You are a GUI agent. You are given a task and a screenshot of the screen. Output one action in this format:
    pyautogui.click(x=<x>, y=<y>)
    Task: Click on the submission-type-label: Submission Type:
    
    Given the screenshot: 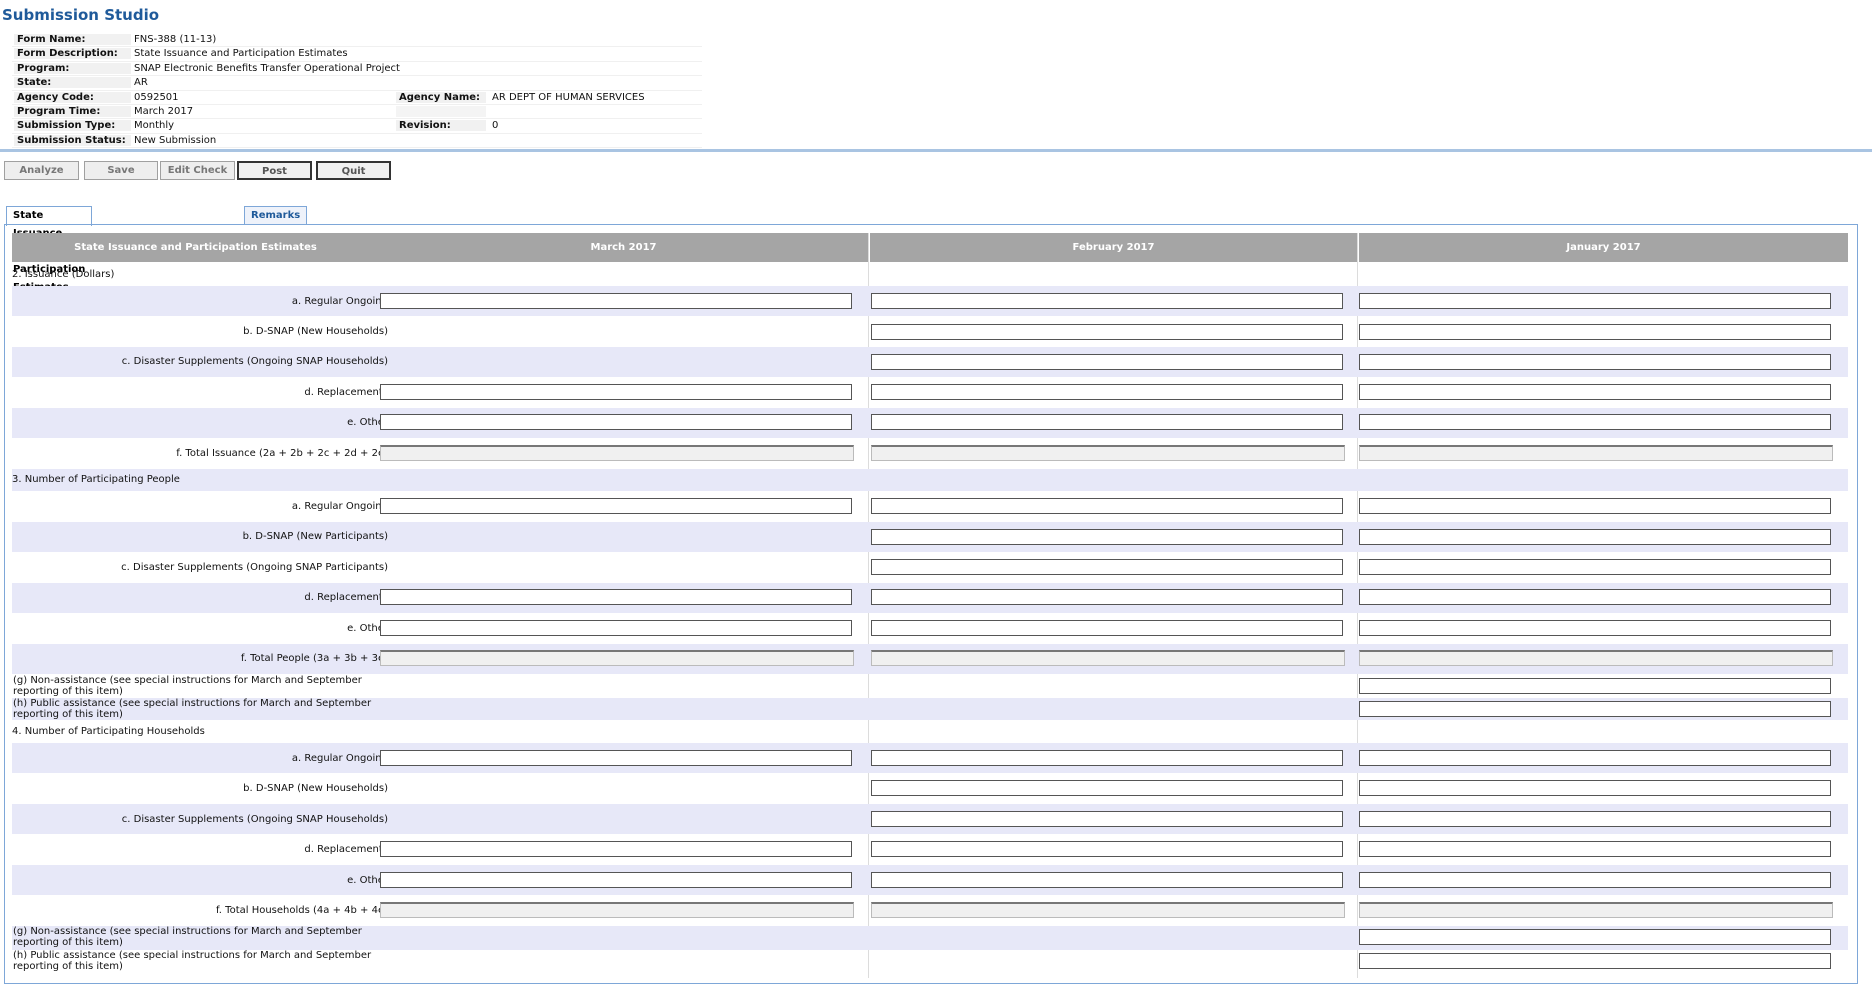 What is the action you would take?
    pyautogui.click(x=72, y=126)
    